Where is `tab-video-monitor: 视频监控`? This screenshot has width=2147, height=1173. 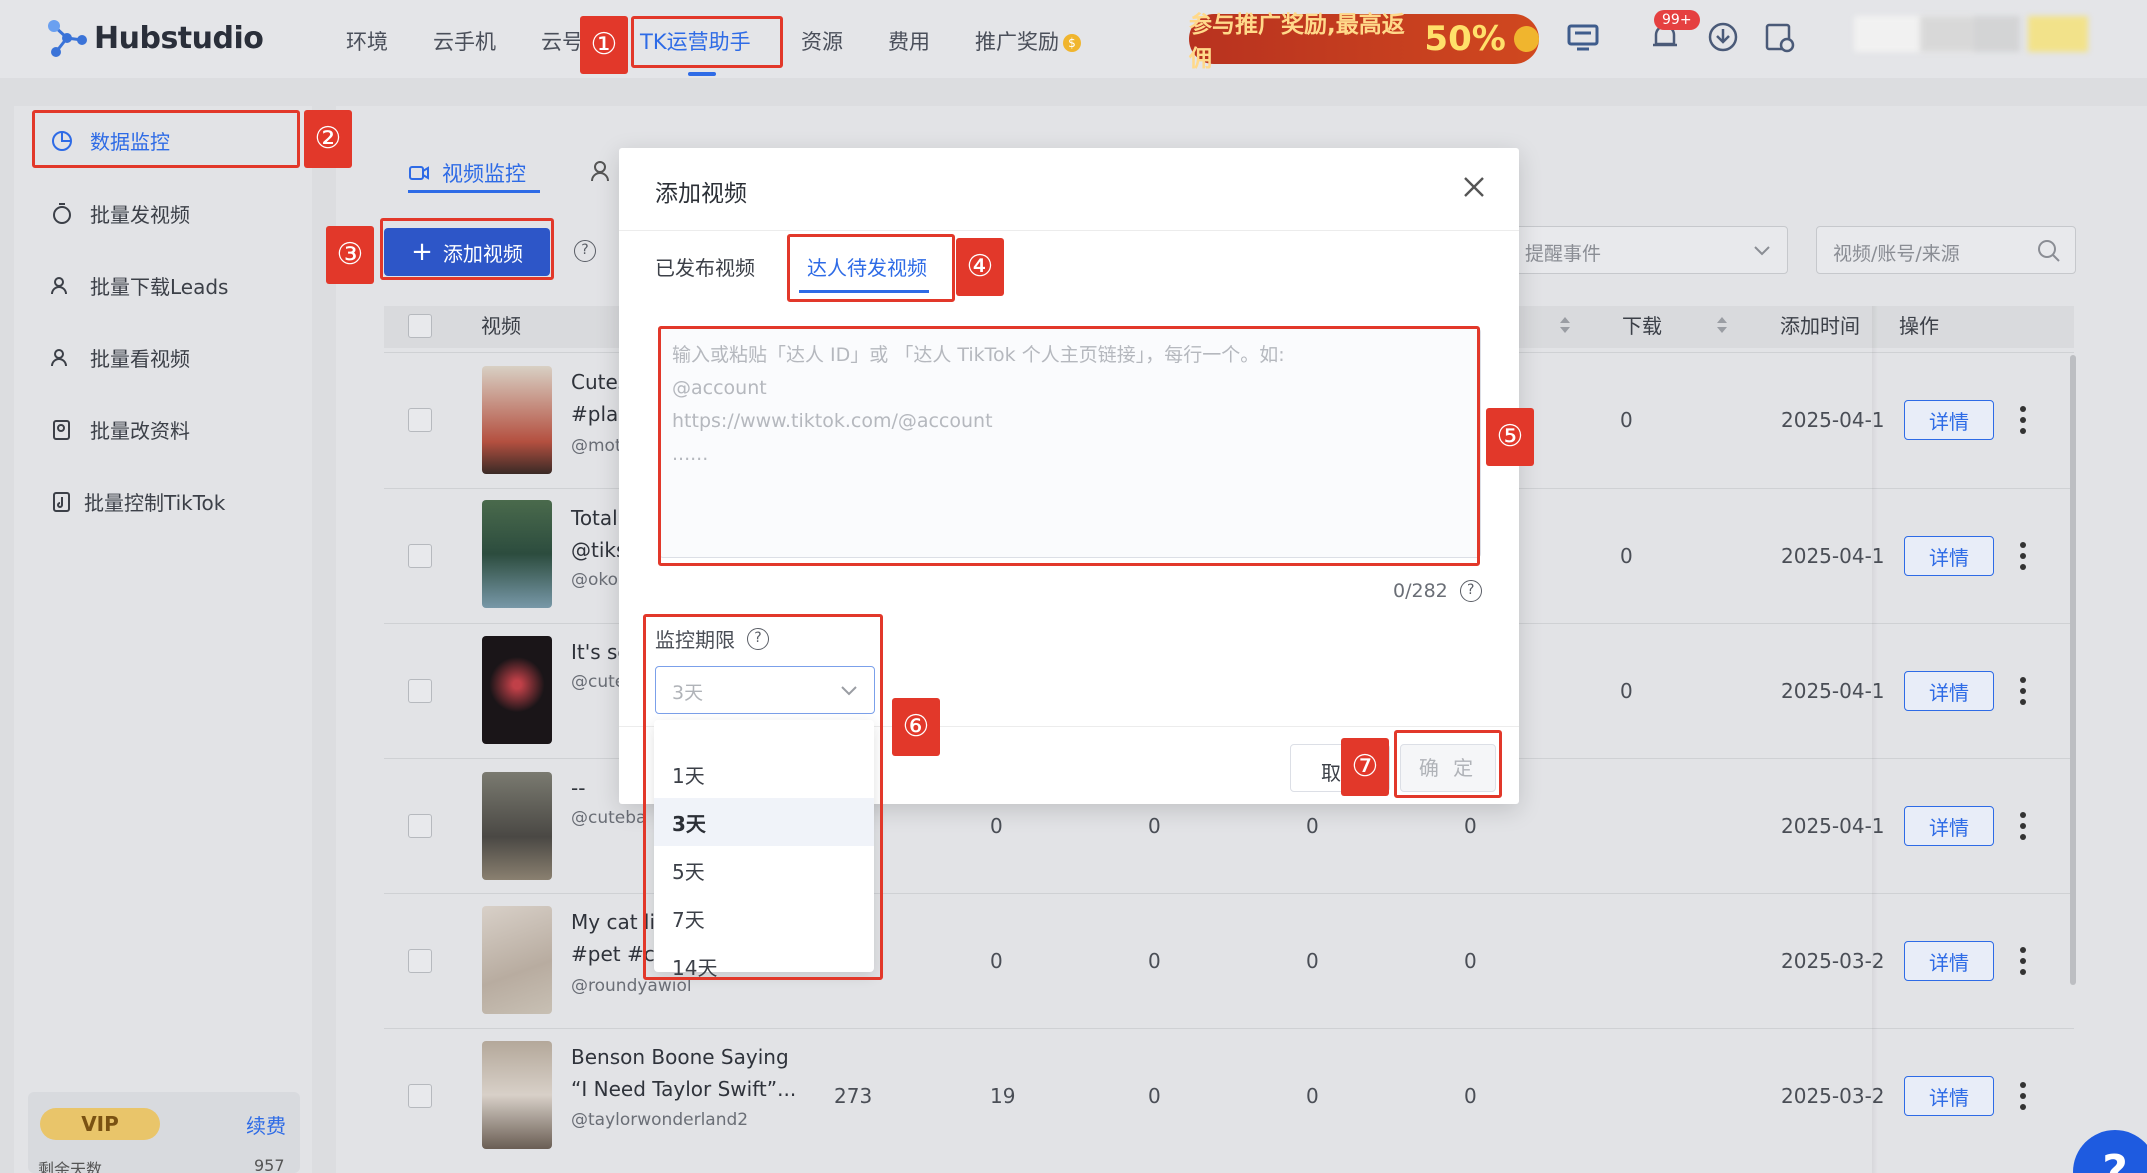
tab-video-monitor: 视频监控 is located at coordinates (467, 173).